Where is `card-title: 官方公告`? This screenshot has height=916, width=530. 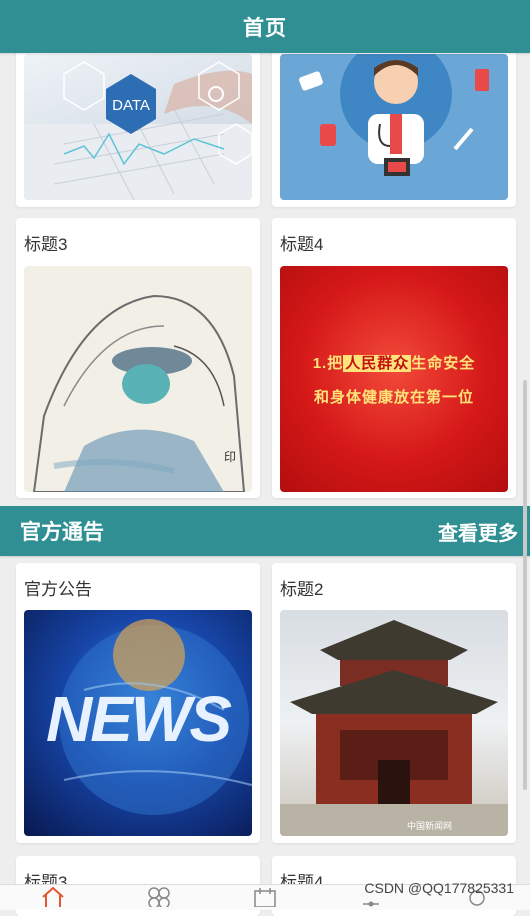 card-title: 官方公告 is located at coordinates (58, 589).